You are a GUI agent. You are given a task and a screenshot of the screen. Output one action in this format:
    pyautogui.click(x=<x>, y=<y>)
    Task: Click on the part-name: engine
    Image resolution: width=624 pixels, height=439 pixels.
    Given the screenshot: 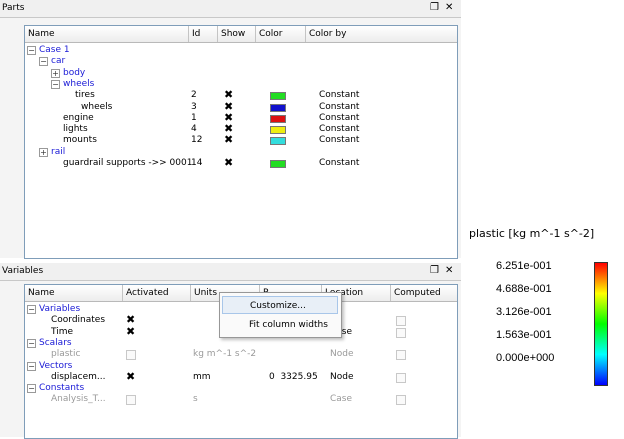 What is the action you would take?
    pyautogui.click(x=78, y=117)
    